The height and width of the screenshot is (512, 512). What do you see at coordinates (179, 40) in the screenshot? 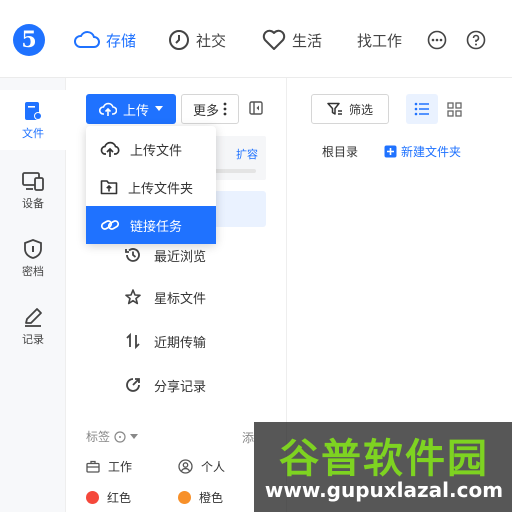
I see `clock-icon` at bounding box center [179, 40].